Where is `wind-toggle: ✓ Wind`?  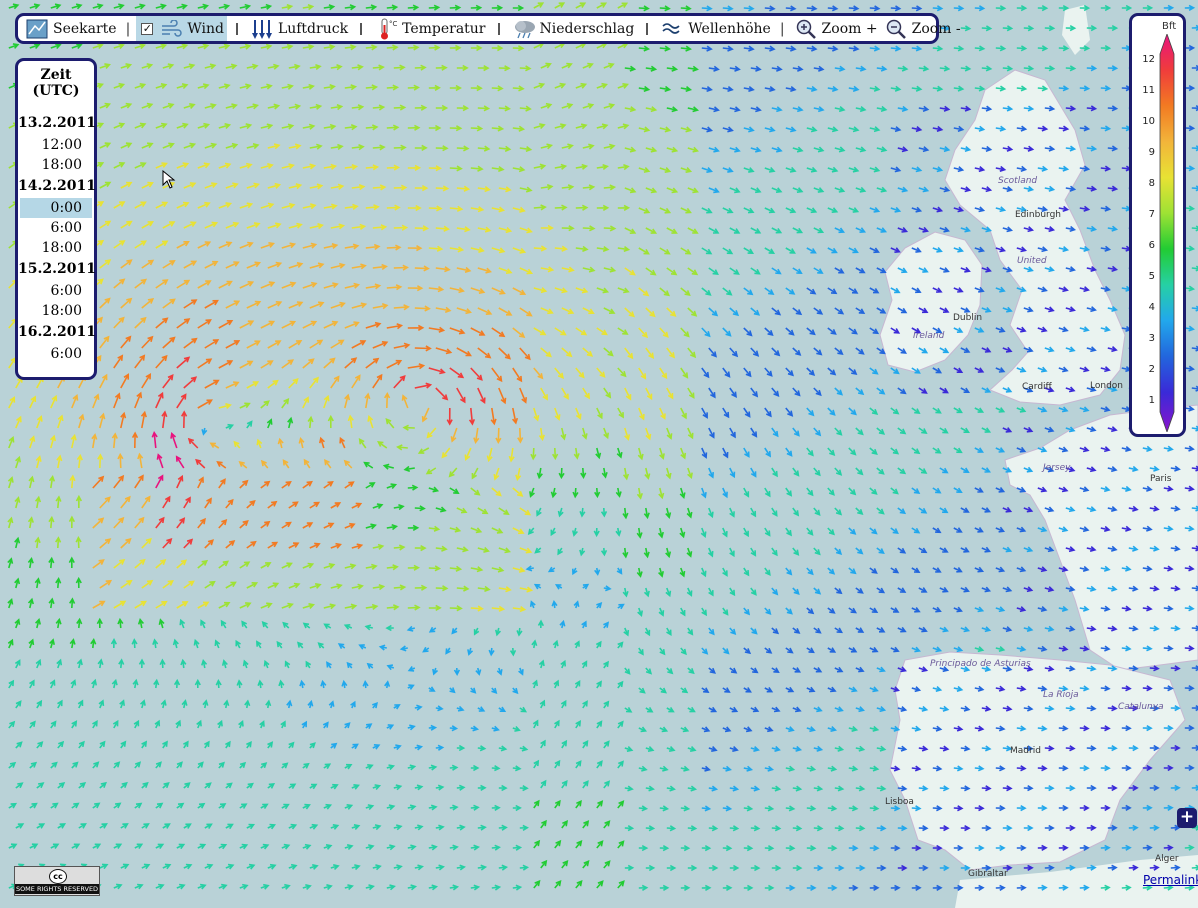
wind-toggle: ✓ Wind is located at coordinates (181, 28).